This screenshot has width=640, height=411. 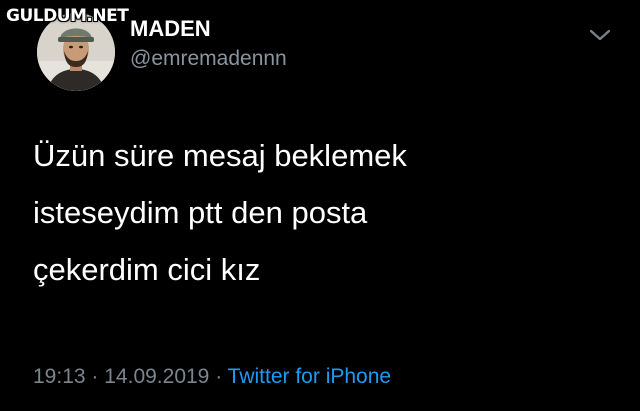 What do you see at coordinates (220, 155) in the screenshot?
I see `tweet-text-line: Üzün süre mesaj beklemek` at bounding box center [220, 155].